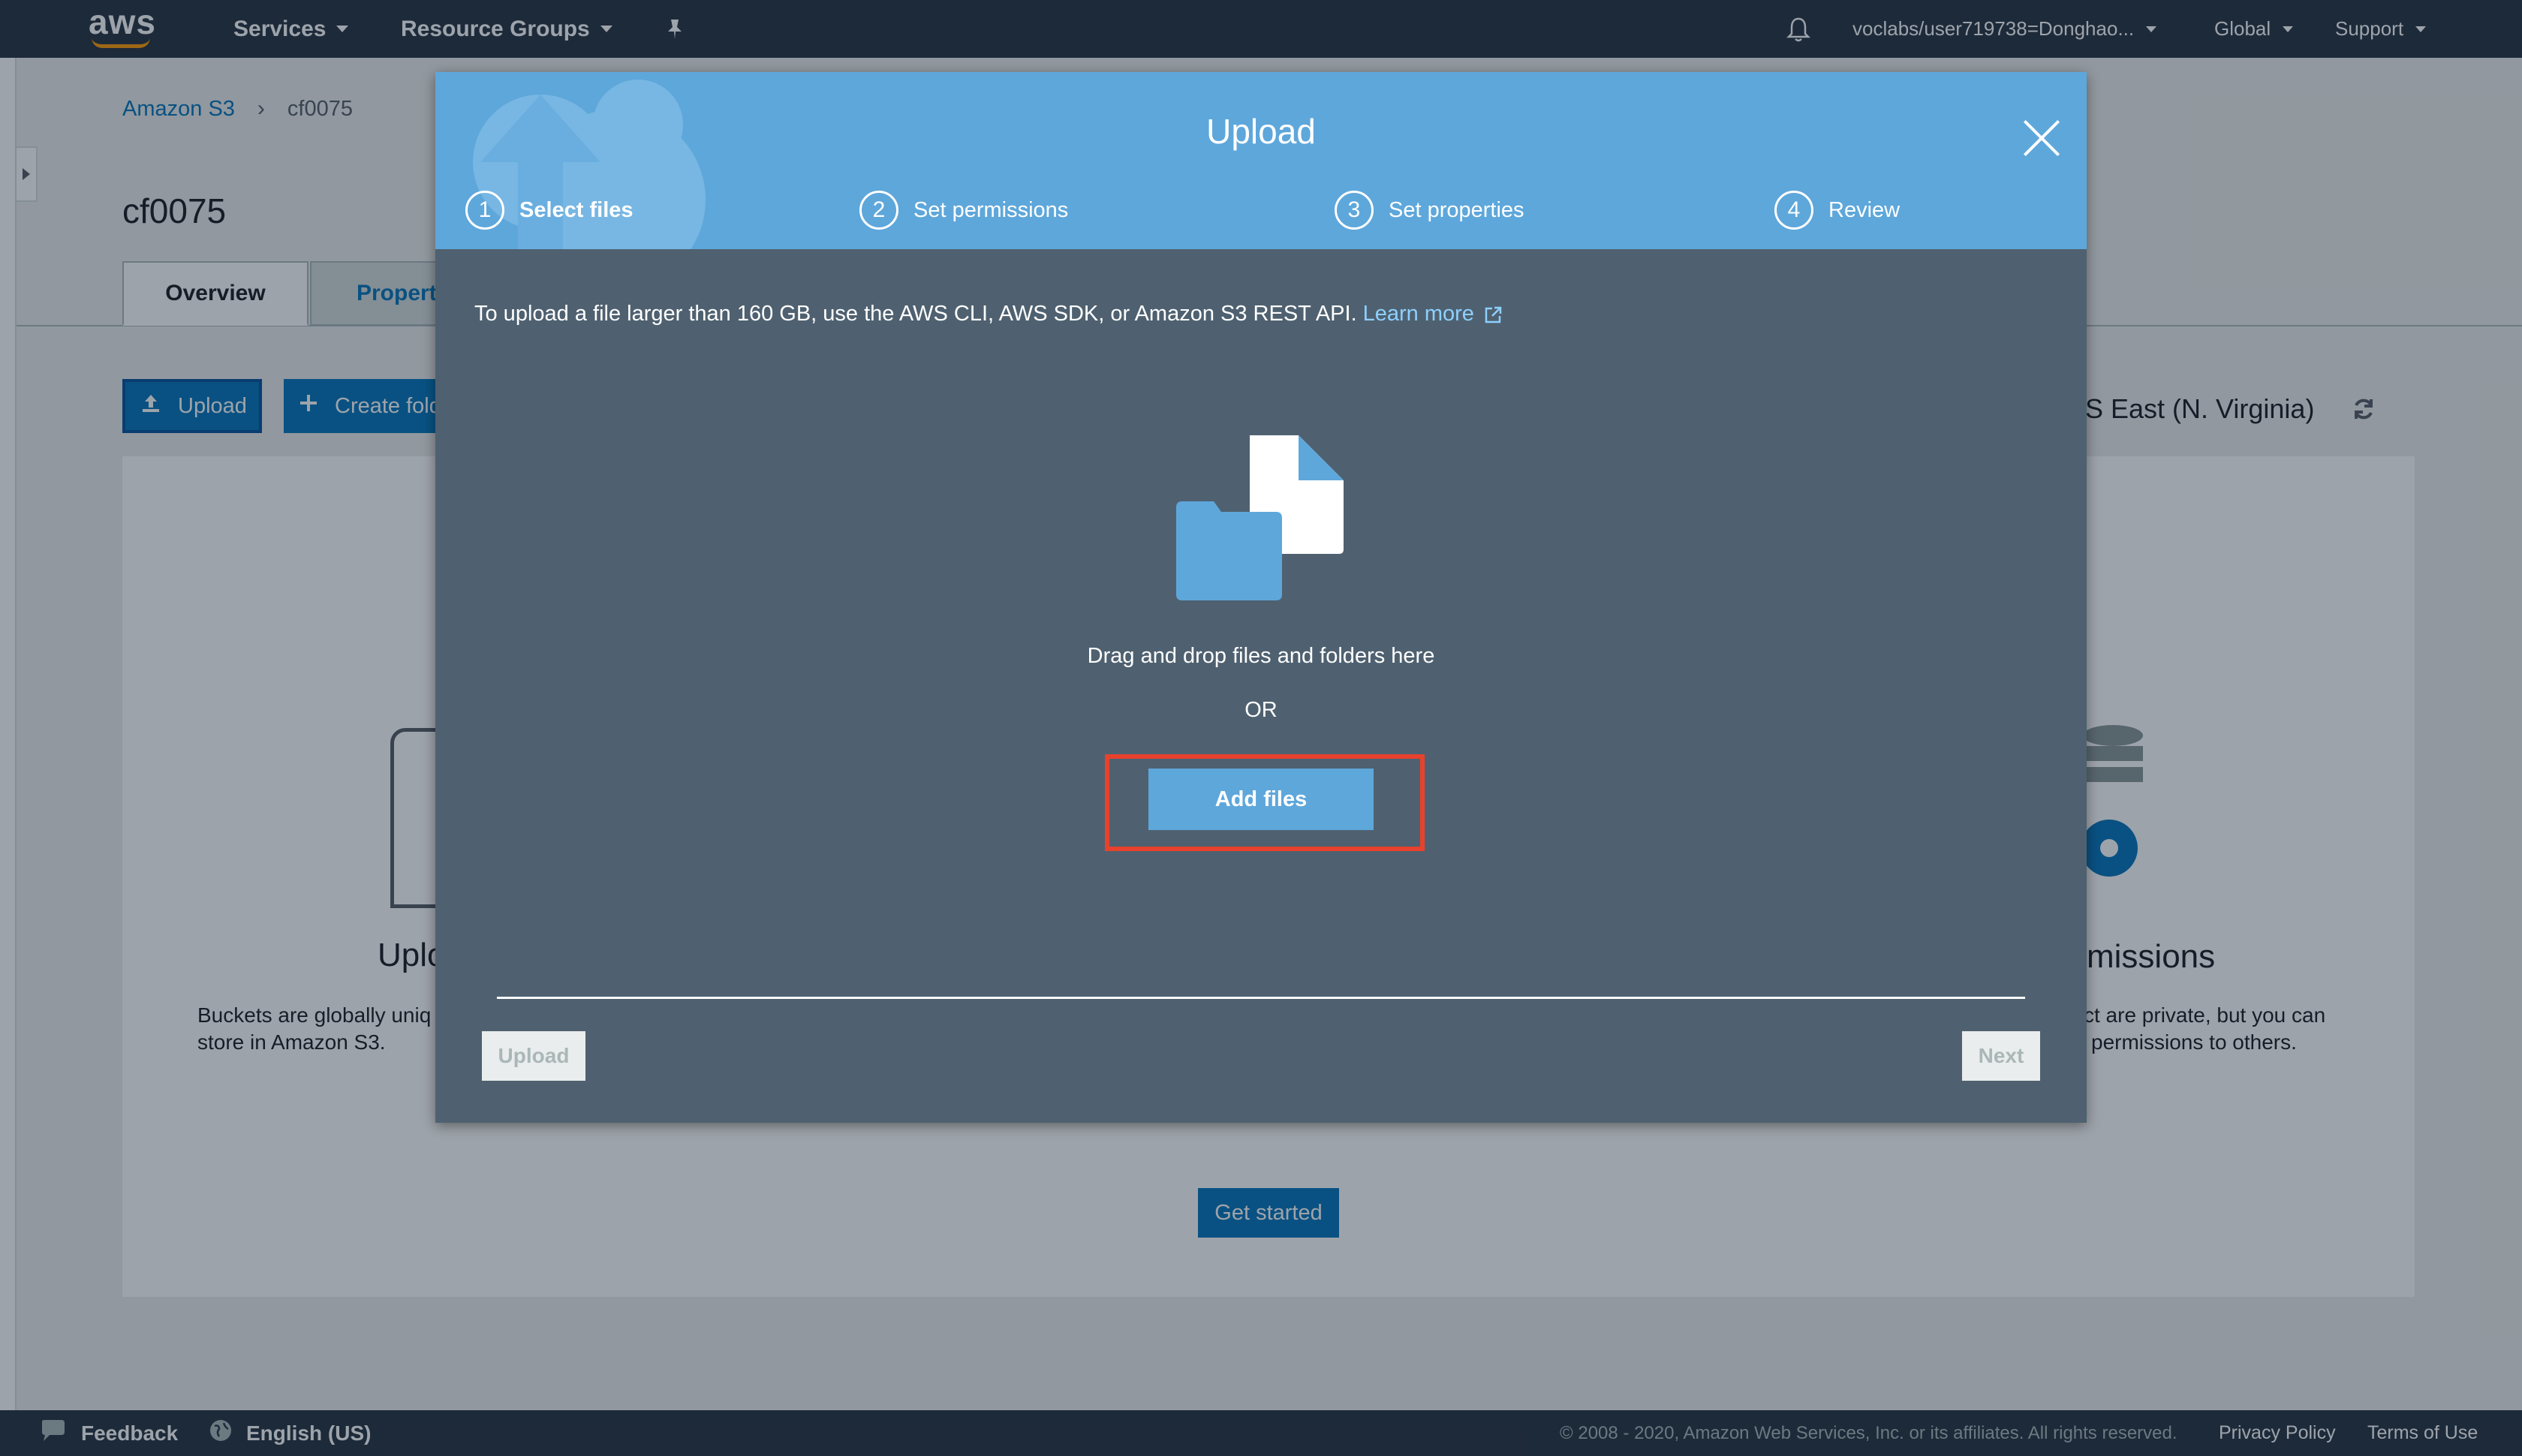 The image size is (2522, 1456). I want to click on dialog-divider, so click(1261, 998).